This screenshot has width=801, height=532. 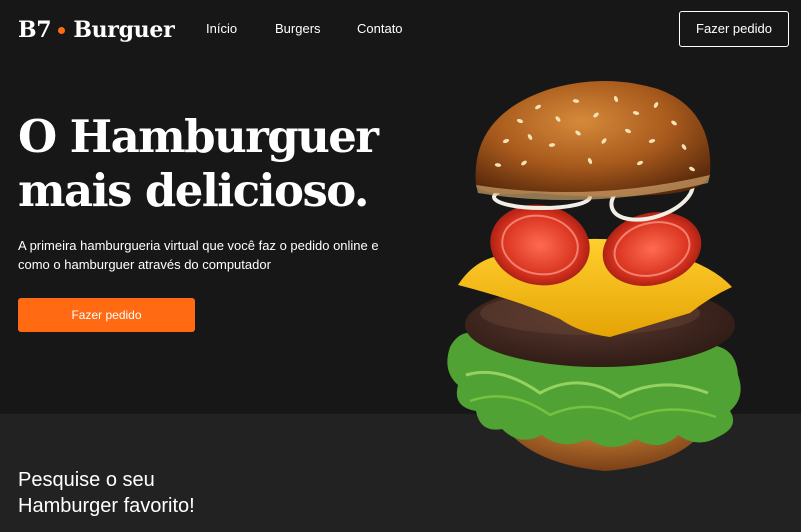 What do you see at coordinates (221, 28) in the screenshot?
I see `nav-link-inicio: Início` at bounding box center [221, 28].